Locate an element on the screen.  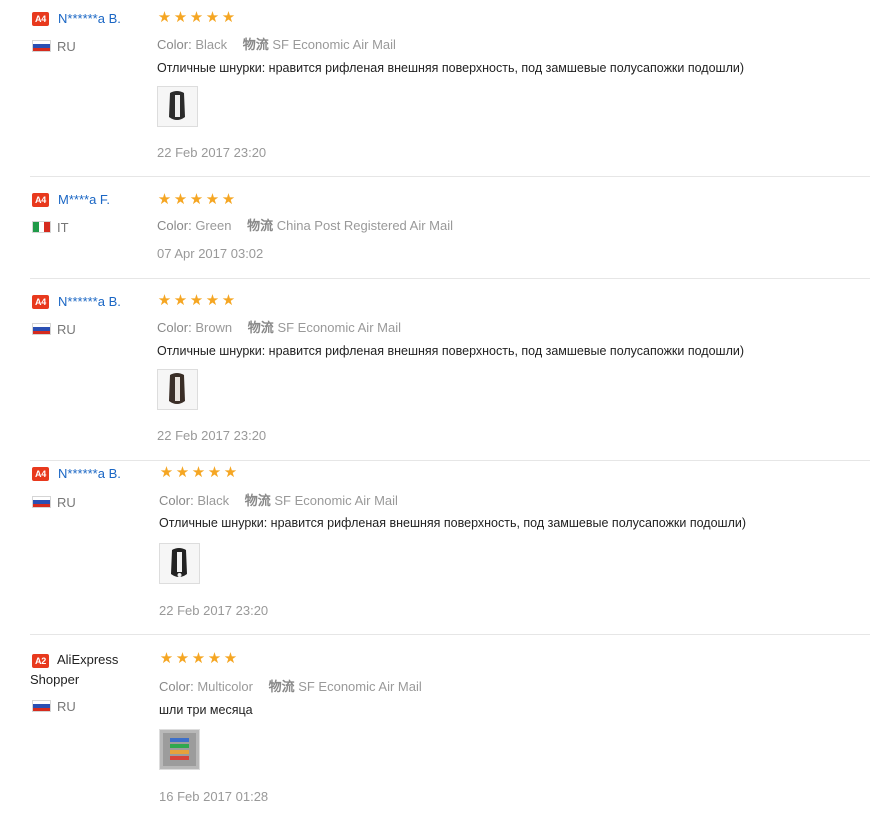
reviewer-name-link: M****a F. is located at coordinates (84, 199).